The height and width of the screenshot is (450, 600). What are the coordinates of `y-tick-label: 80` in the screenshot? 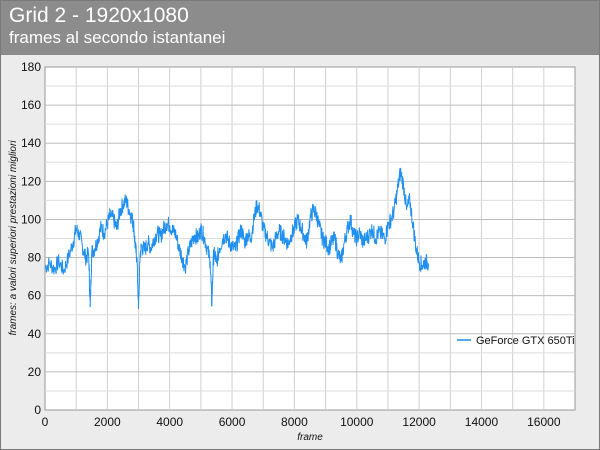 It's located at (35, 258).